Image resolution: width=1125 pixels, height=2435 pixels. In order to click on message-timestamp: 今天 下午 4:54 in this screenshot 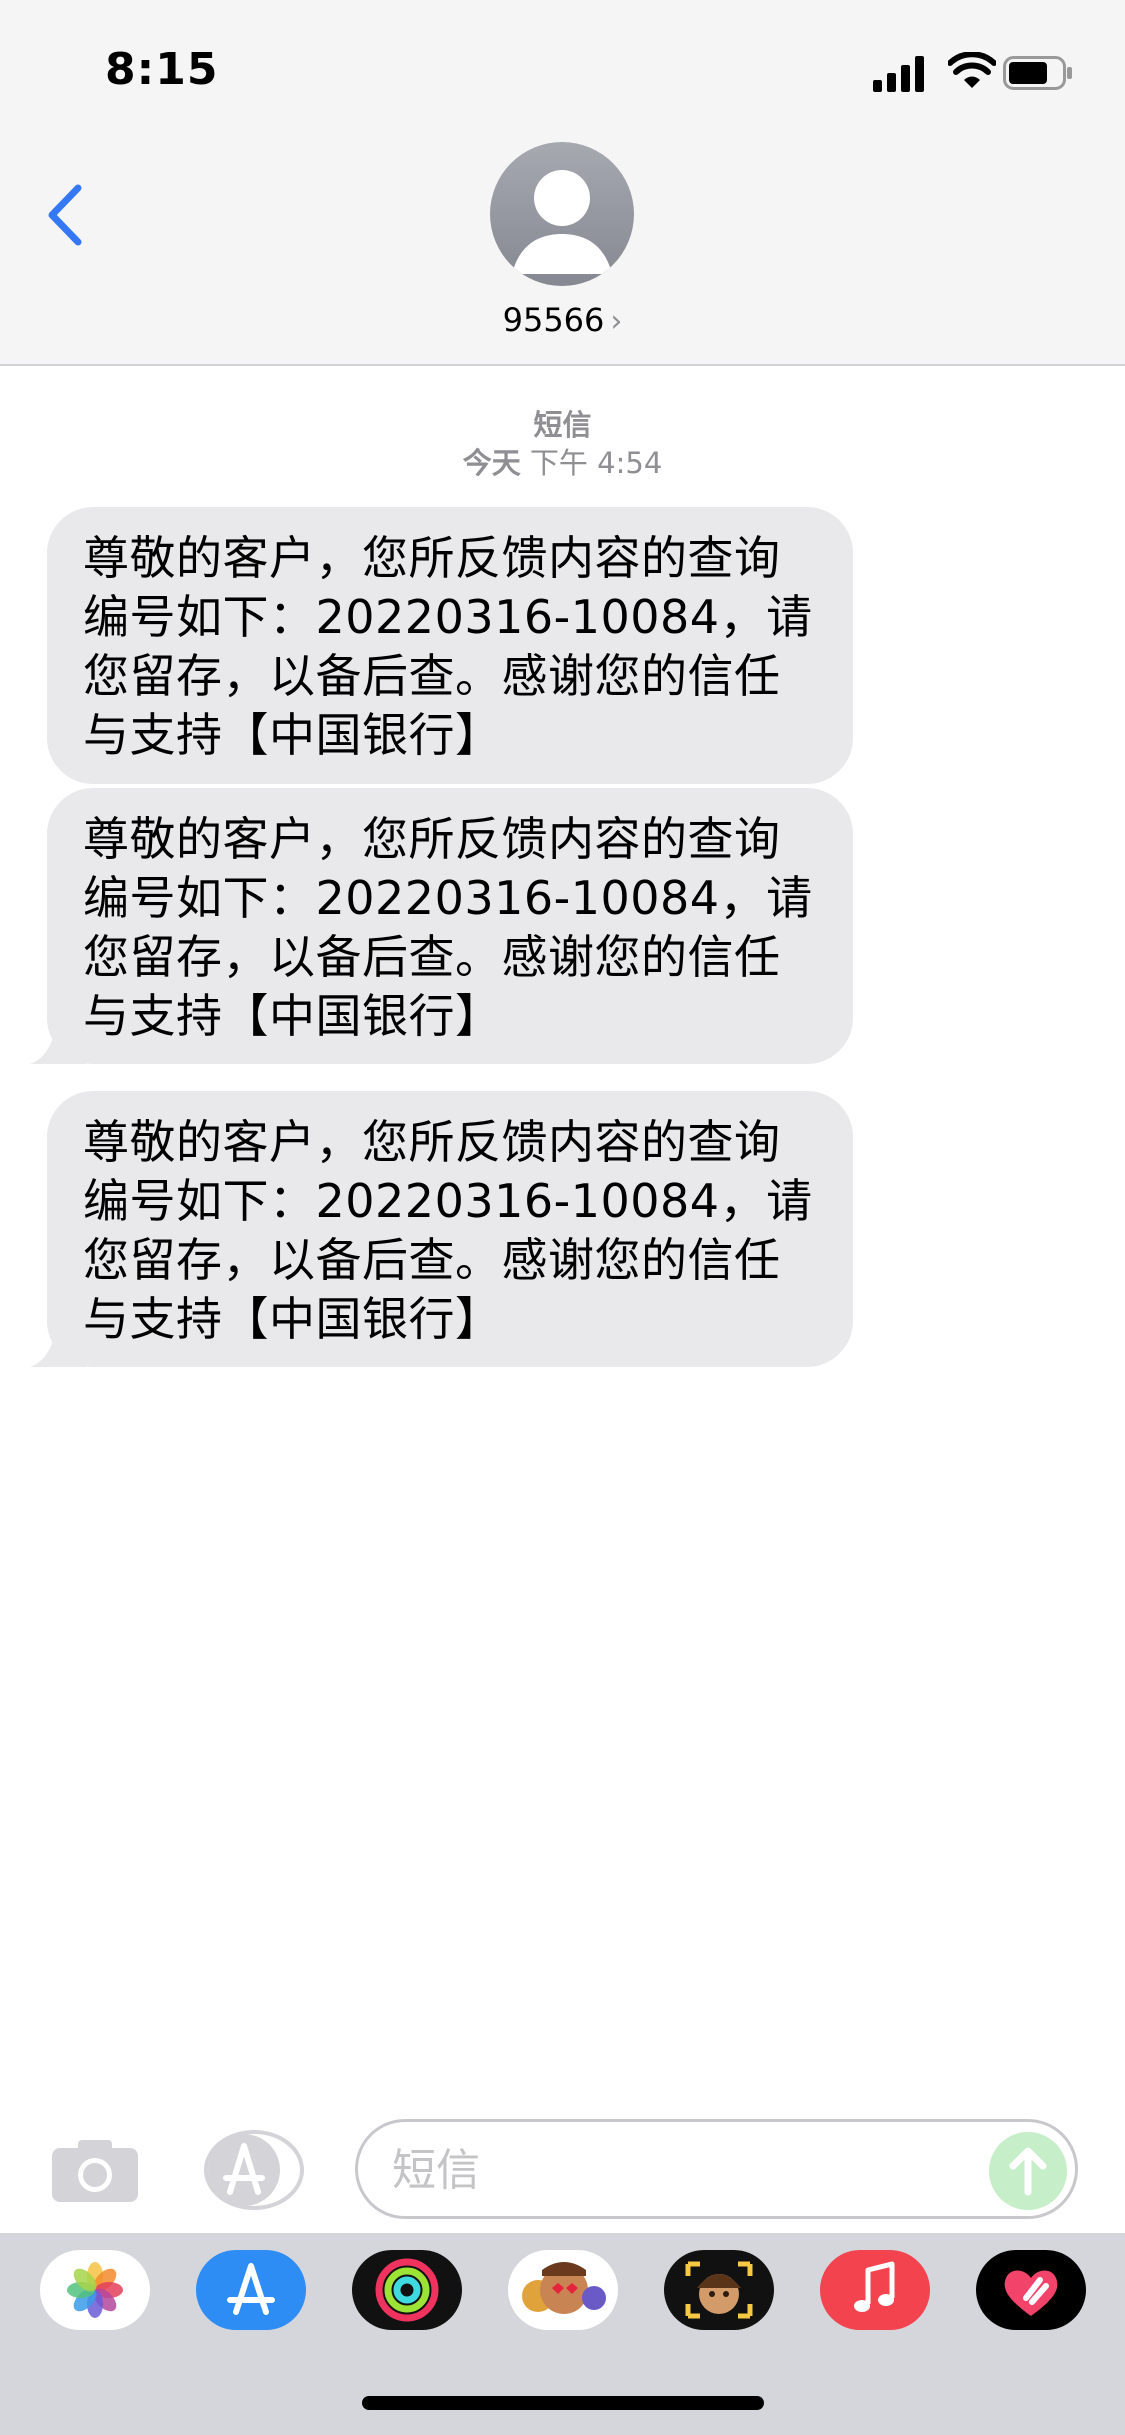, I will do `click(562, 461)`.